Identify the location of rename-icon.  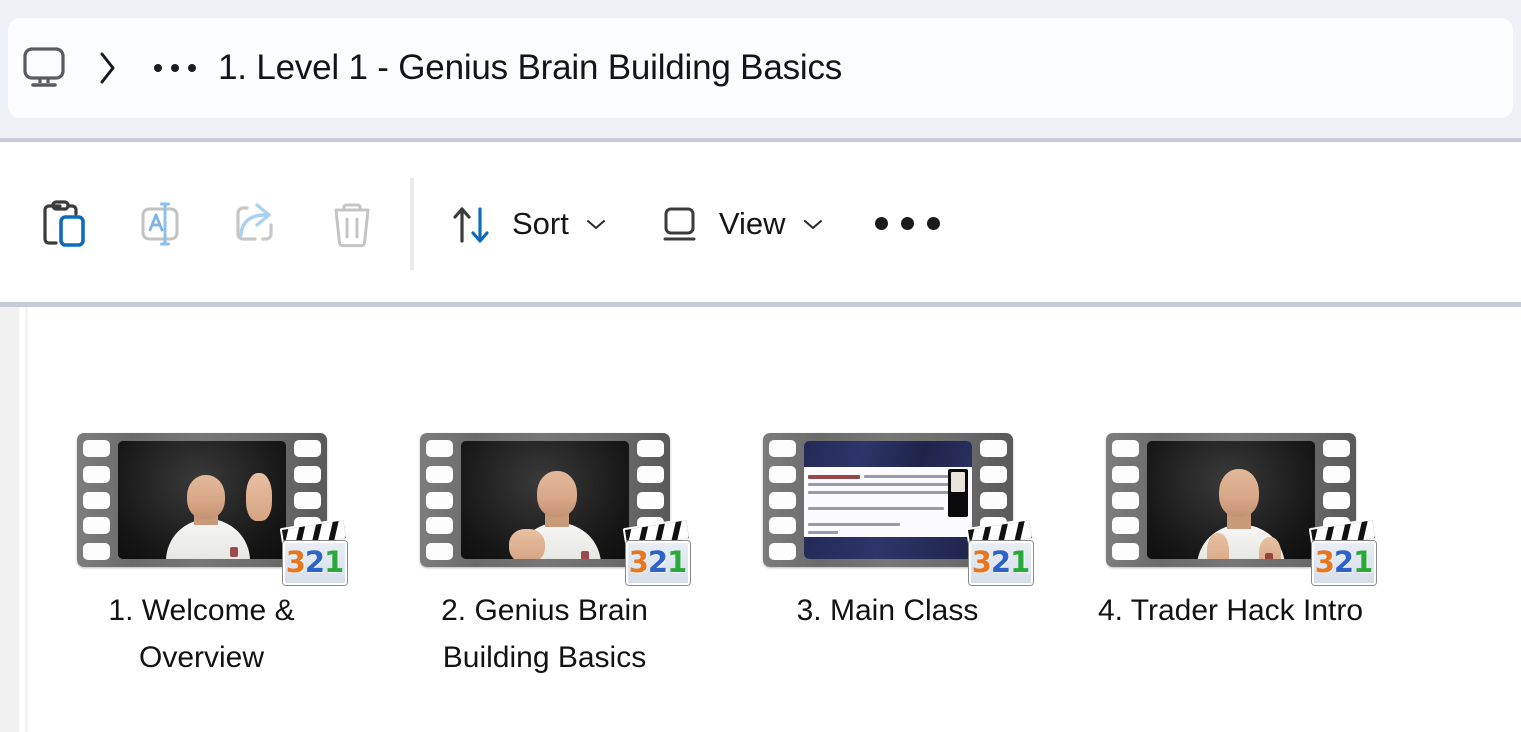
(160, 223).